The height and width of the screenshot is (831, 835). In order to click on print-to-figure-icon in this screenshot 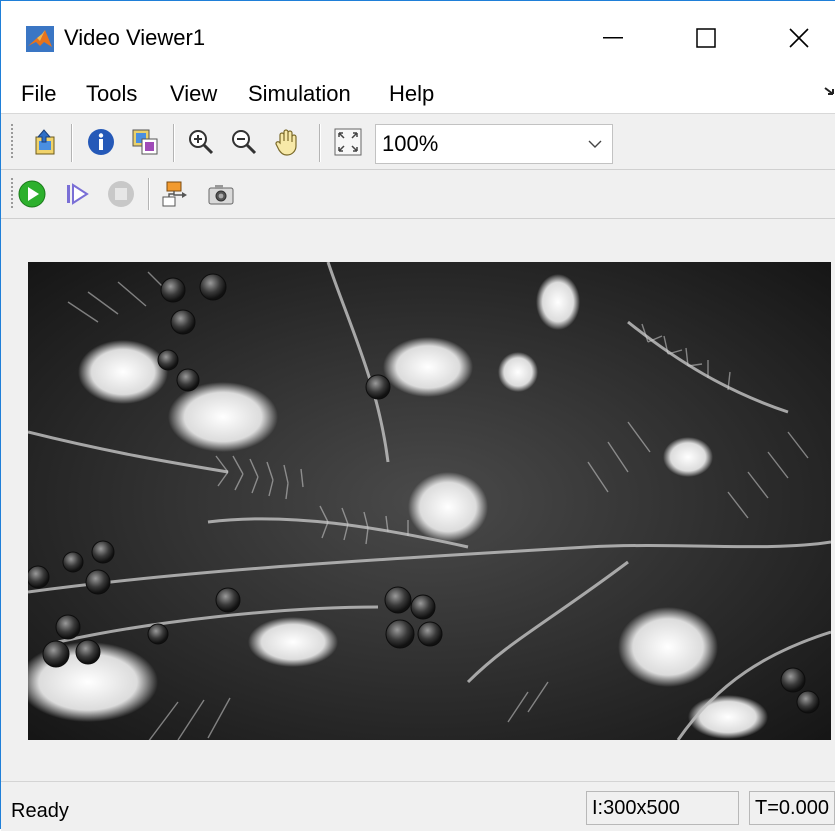, I will do `click(45, 142)`.